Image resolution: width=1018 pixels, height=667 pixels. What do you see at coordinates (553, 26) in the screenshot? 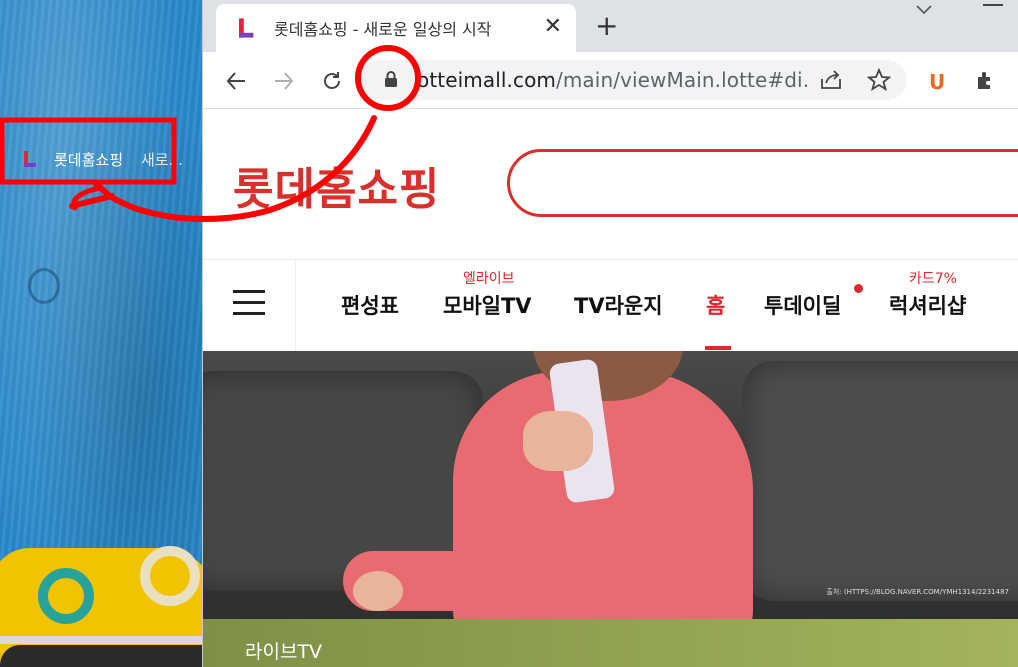
I see `close-tab-icon: ✕` at bounding box center [553, 26].